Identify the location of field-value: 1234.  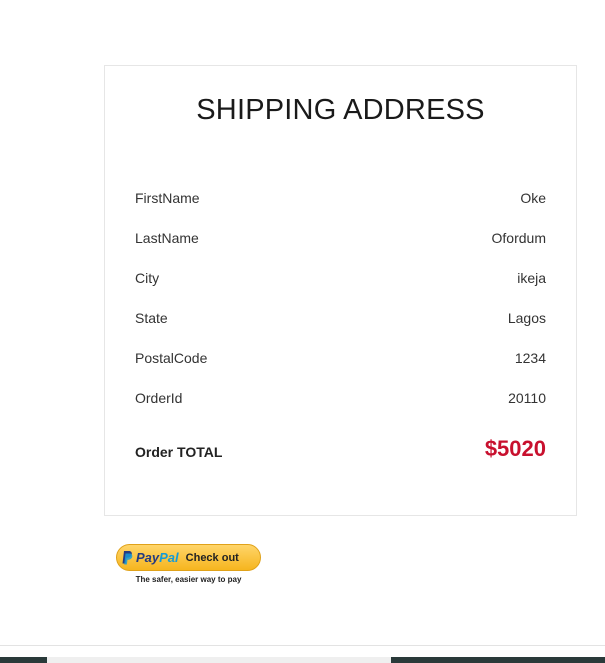
(530, 358).